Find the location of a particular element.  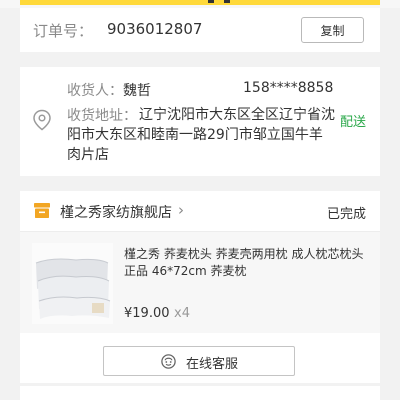

store-header: 槿之秀家纺旗舰店 › 已完成 is located at coordinates (200, 211).